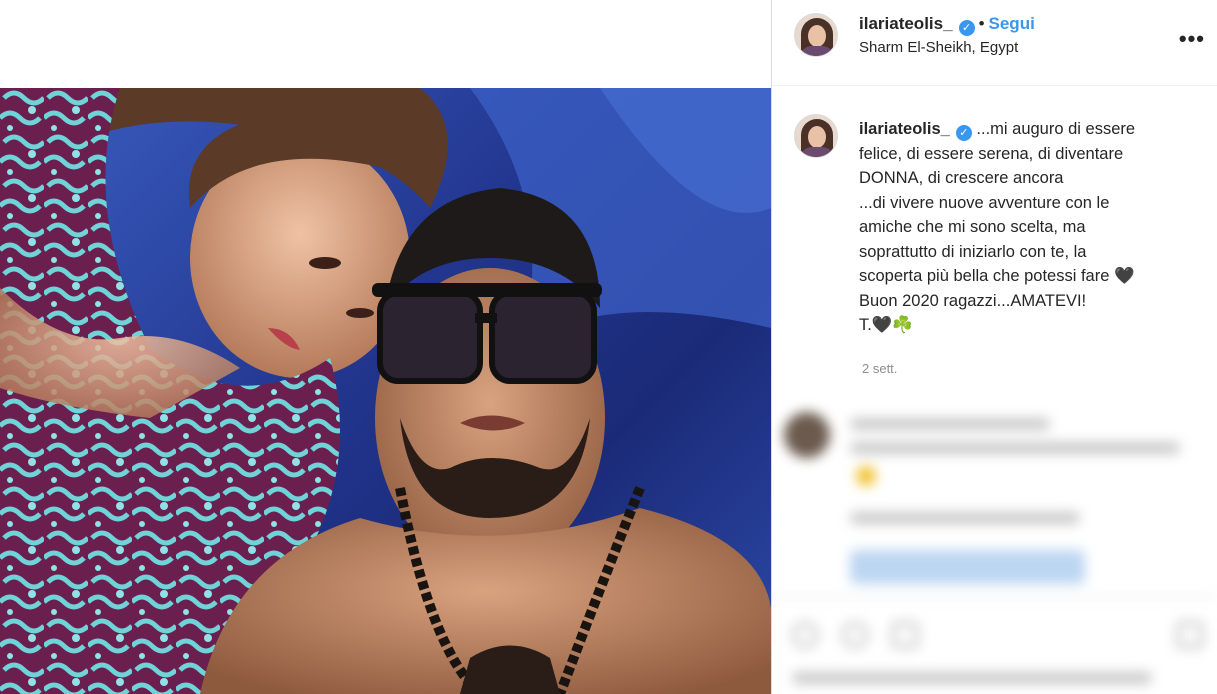  Describe the element at coordinates (972, 227) in the screenshot. I see `caption-line: amiche che mi sono scelta, ma` at that location.